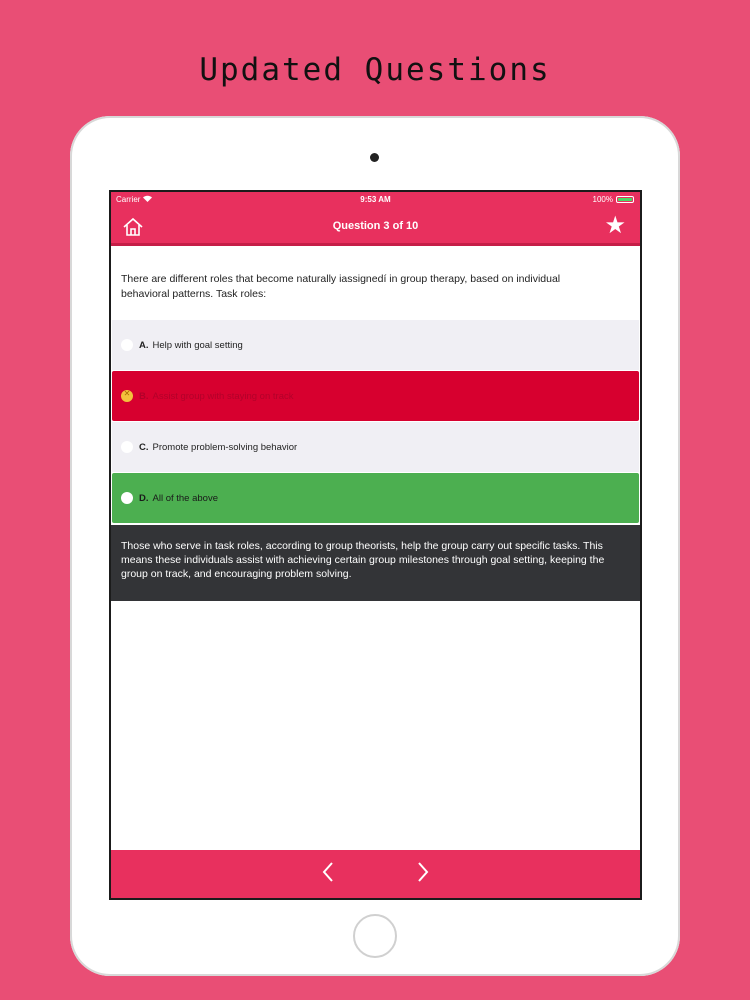 The width and height of the screenshot is (750, 1000). I want to click on option-a: A. Help with goal setting, so click(375, 345).